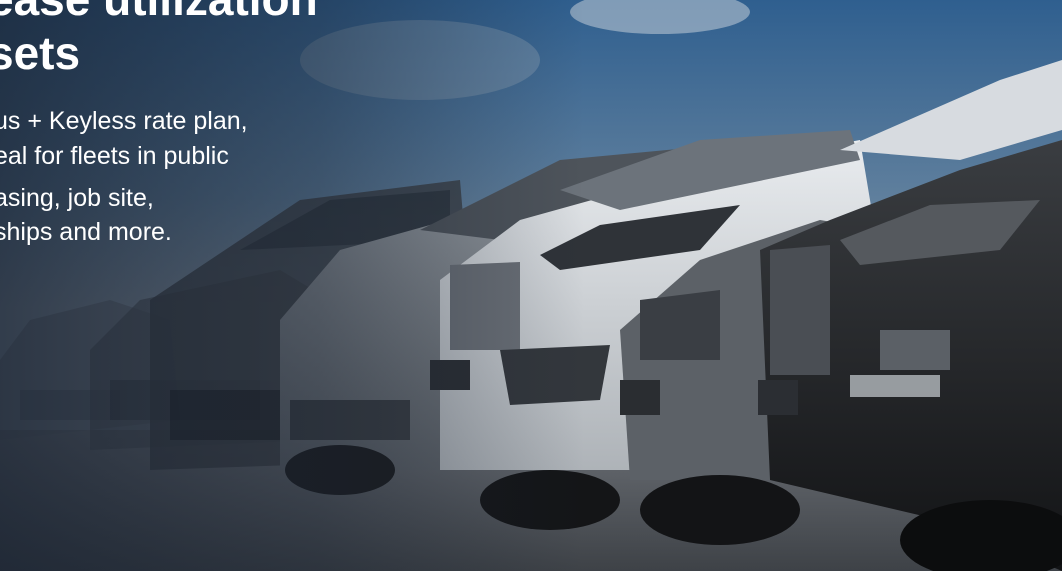 This screenshot has height=571, width=1062. I want to click on hero-body-line-3: asing, job site,, so click(77, 198).